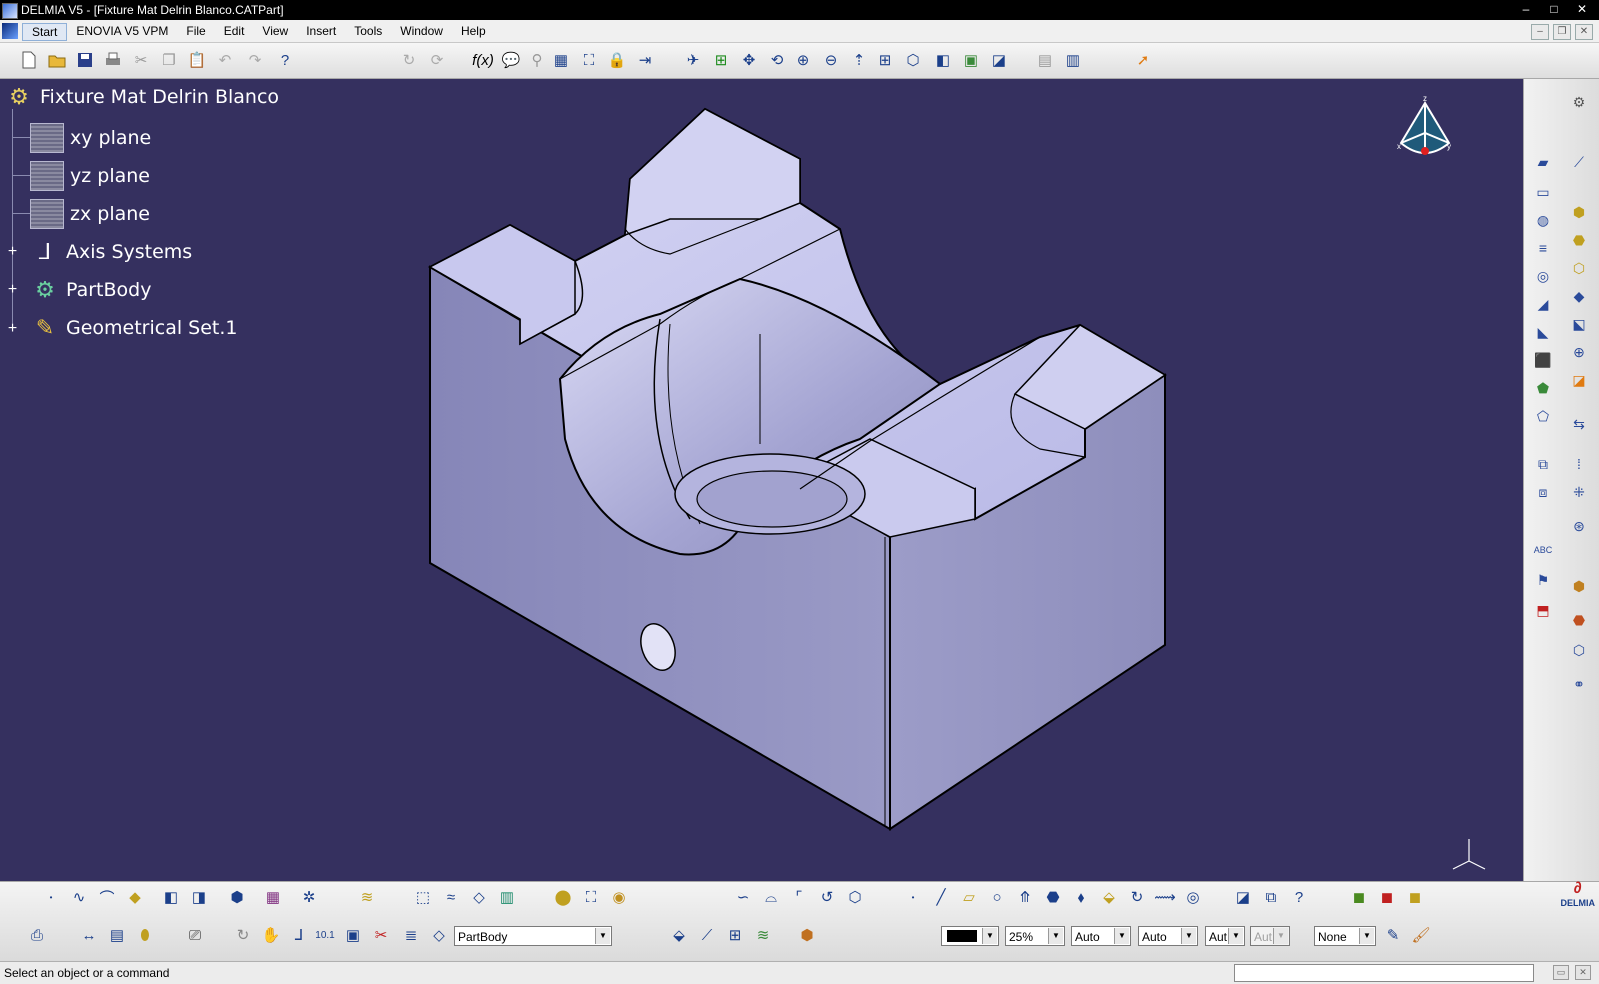 This screenshot has height=984, width=1599. Describe the element at coordinates (1421, 935) in the screenshot. I see `properties-brush-icon: 🖌` at that location.